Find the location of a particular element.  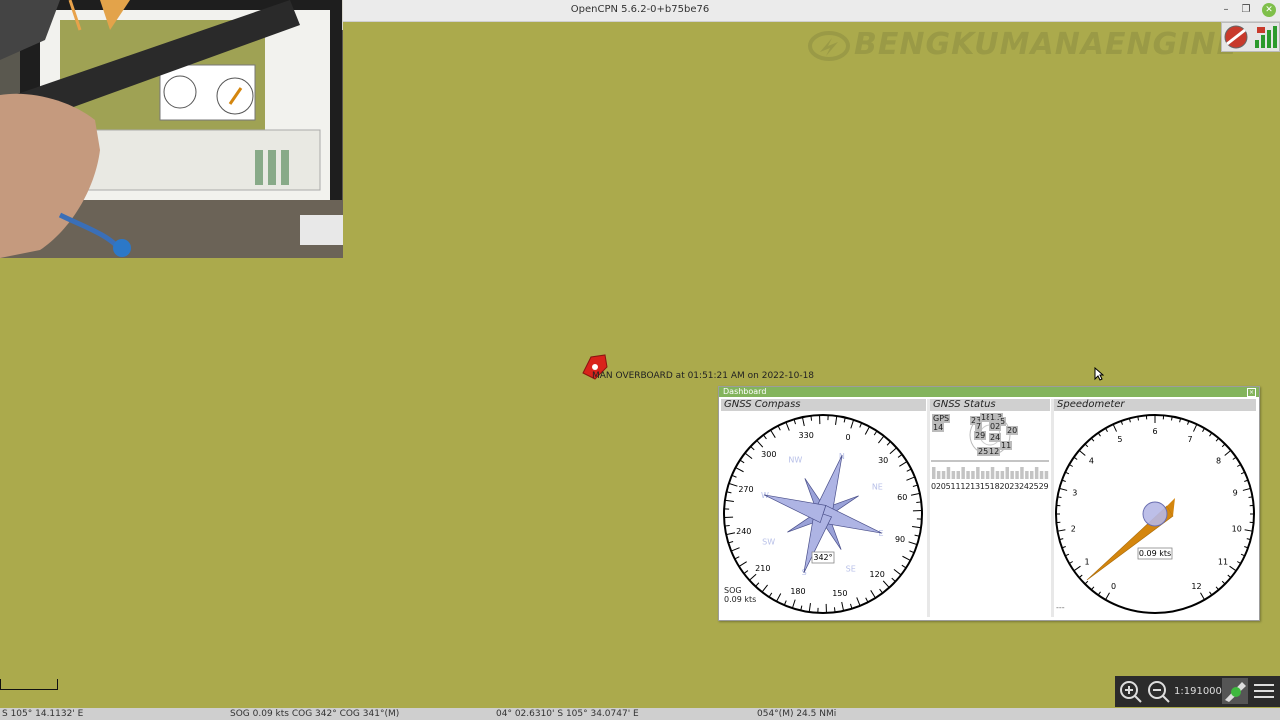

compass-tick-label: 210 is located at coordinates (762, 568).